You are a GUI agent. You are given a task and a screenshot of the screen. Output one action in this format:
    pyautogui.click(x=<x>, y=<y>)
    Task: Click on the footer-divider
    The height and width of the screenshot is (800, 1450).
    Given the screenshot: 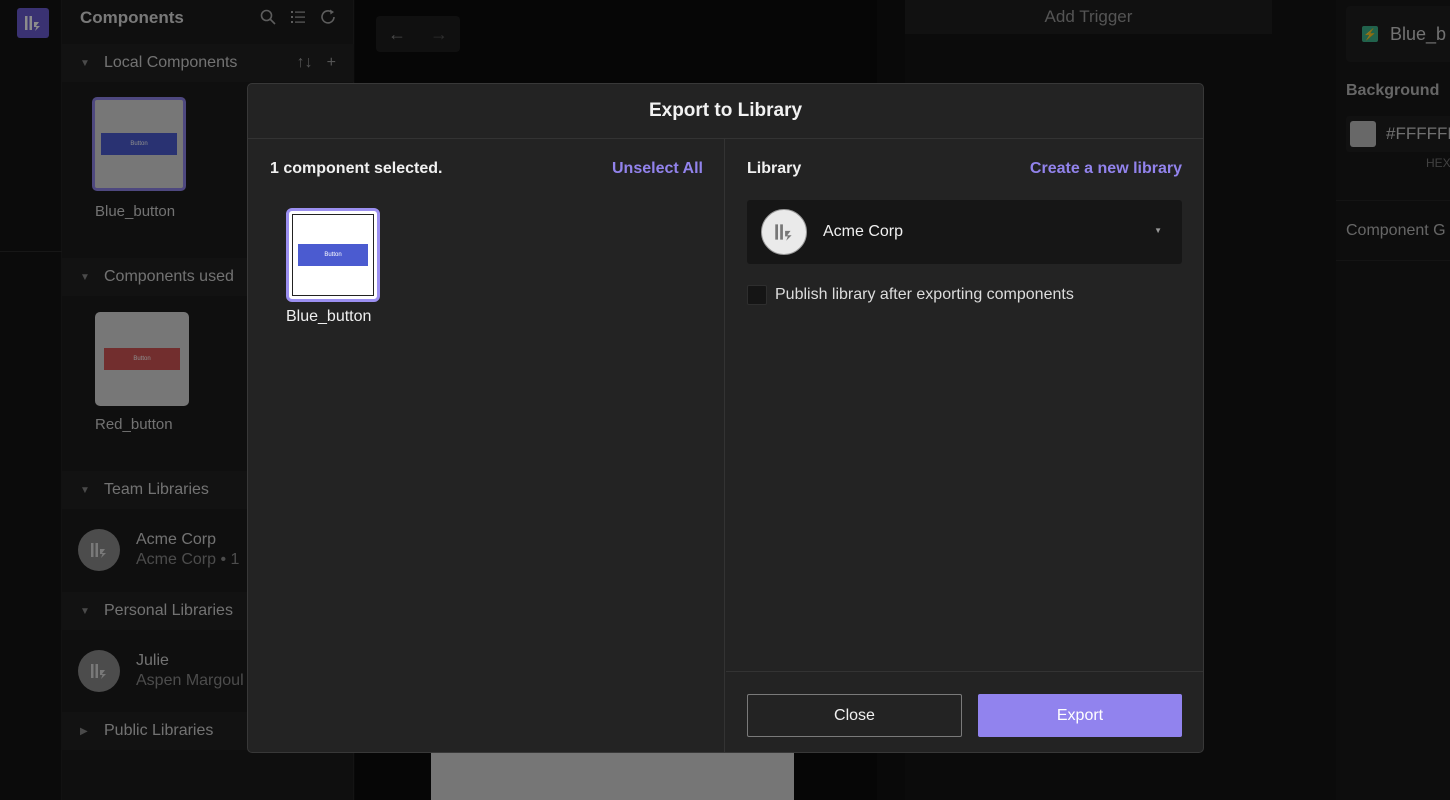 What is the action you would take?
    pyautogui.click(x=964, y=671)
    